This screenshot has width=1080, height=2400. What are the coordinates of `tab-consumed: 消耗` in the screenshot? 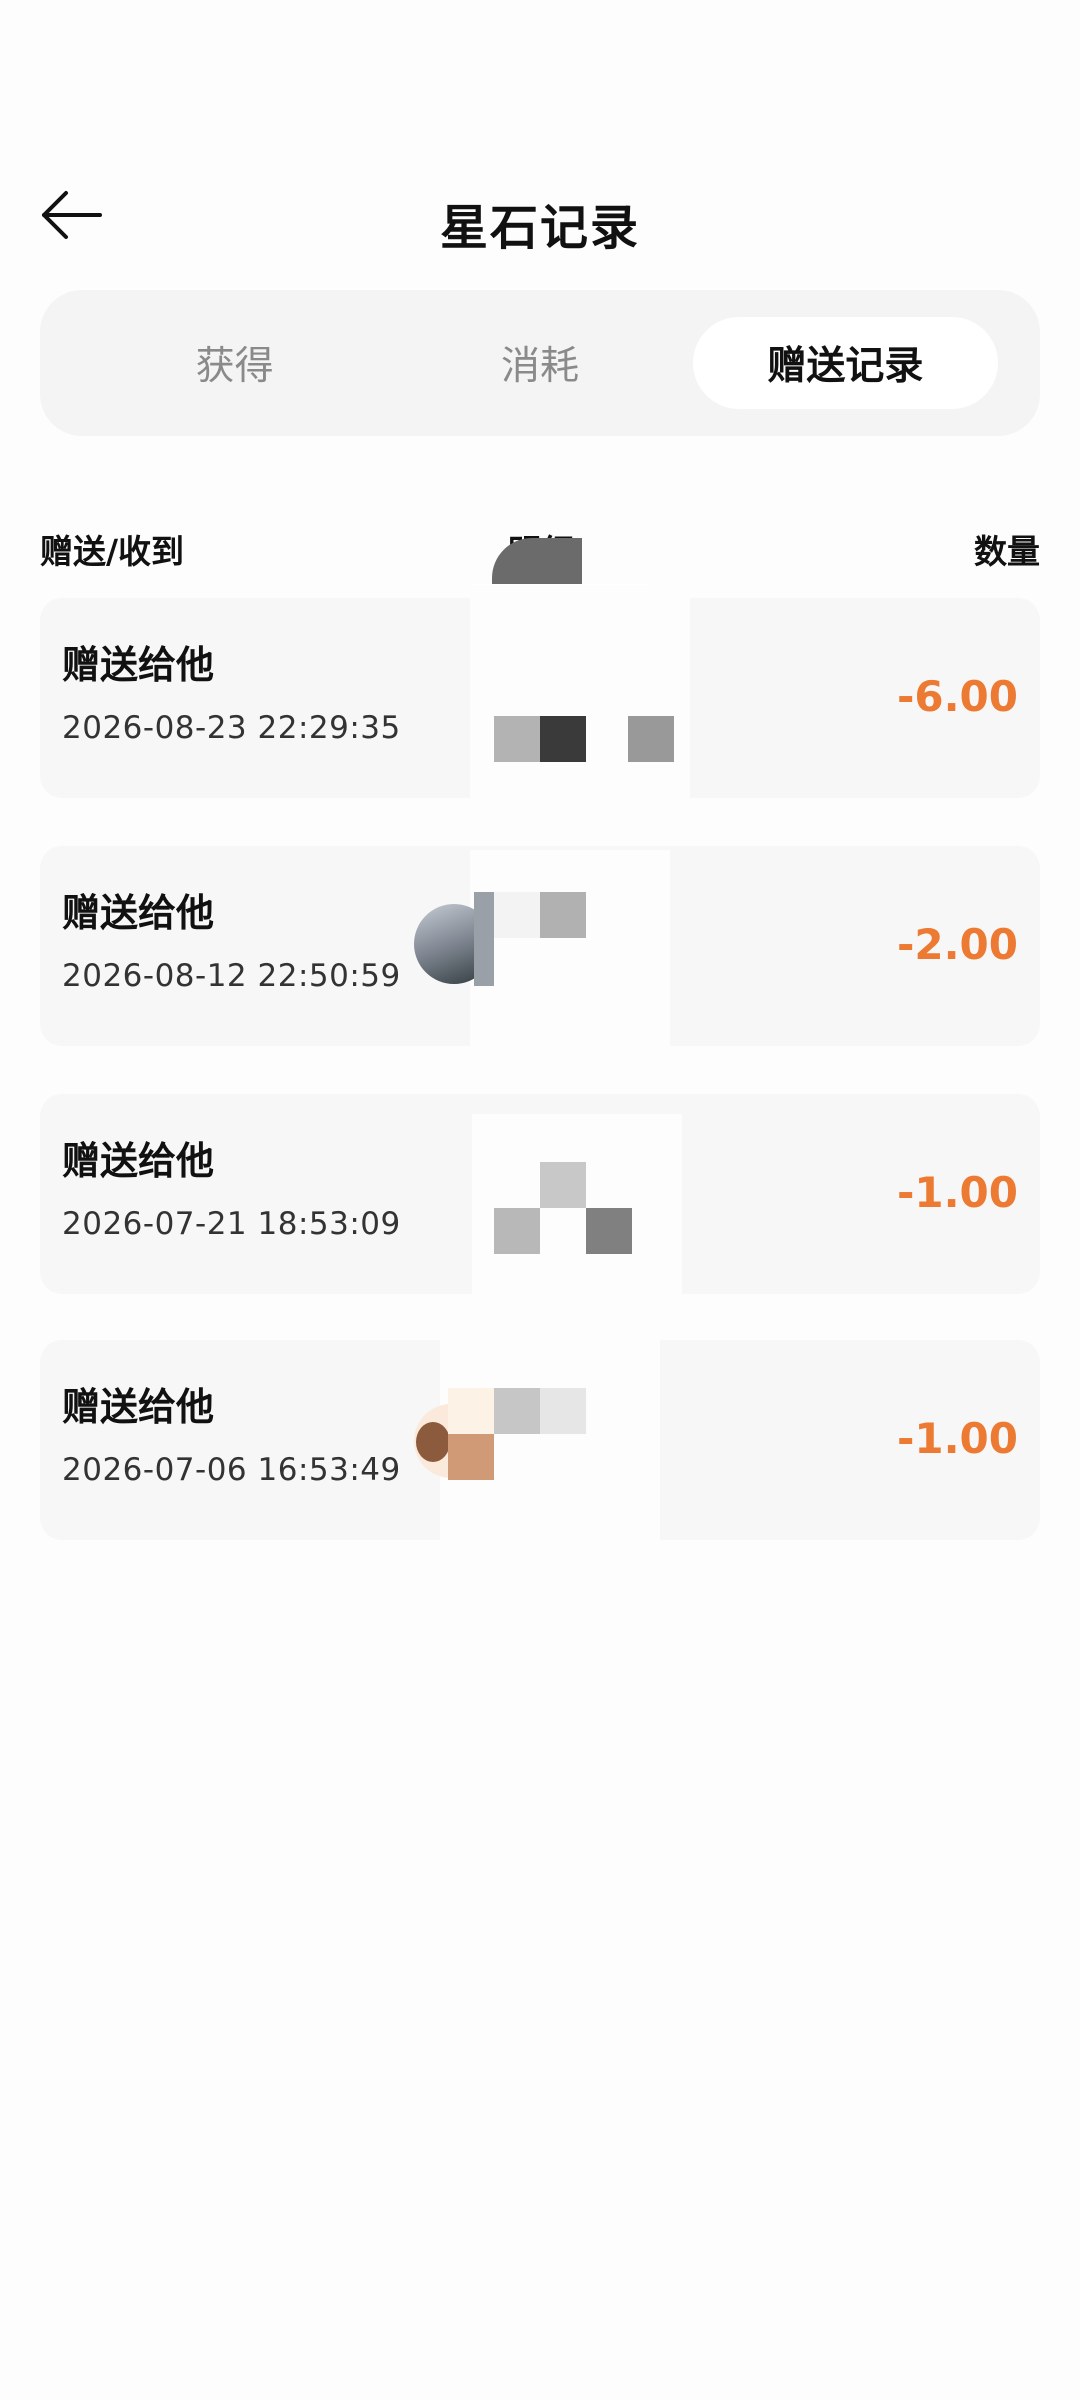 It's located at (539, 363).